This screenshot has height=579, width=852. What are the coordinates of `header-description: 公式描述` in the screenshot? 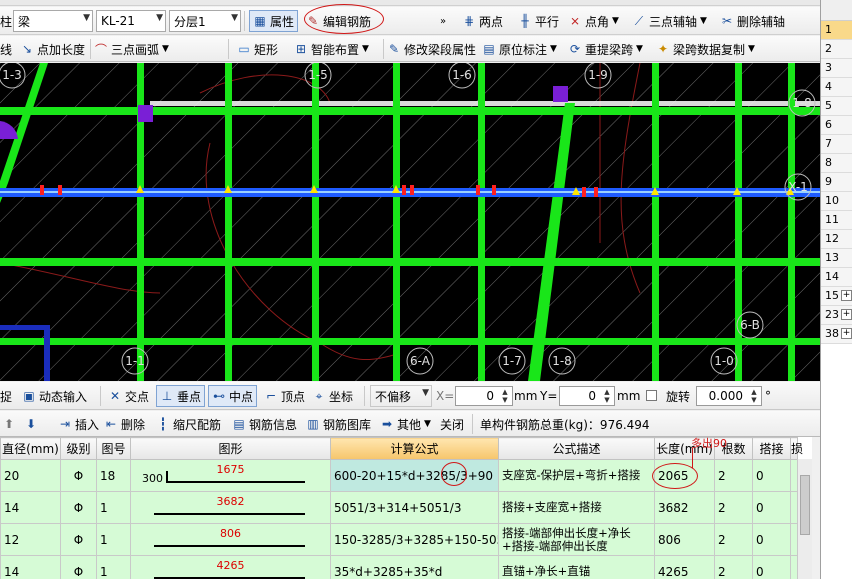 It's located at (576, 448).